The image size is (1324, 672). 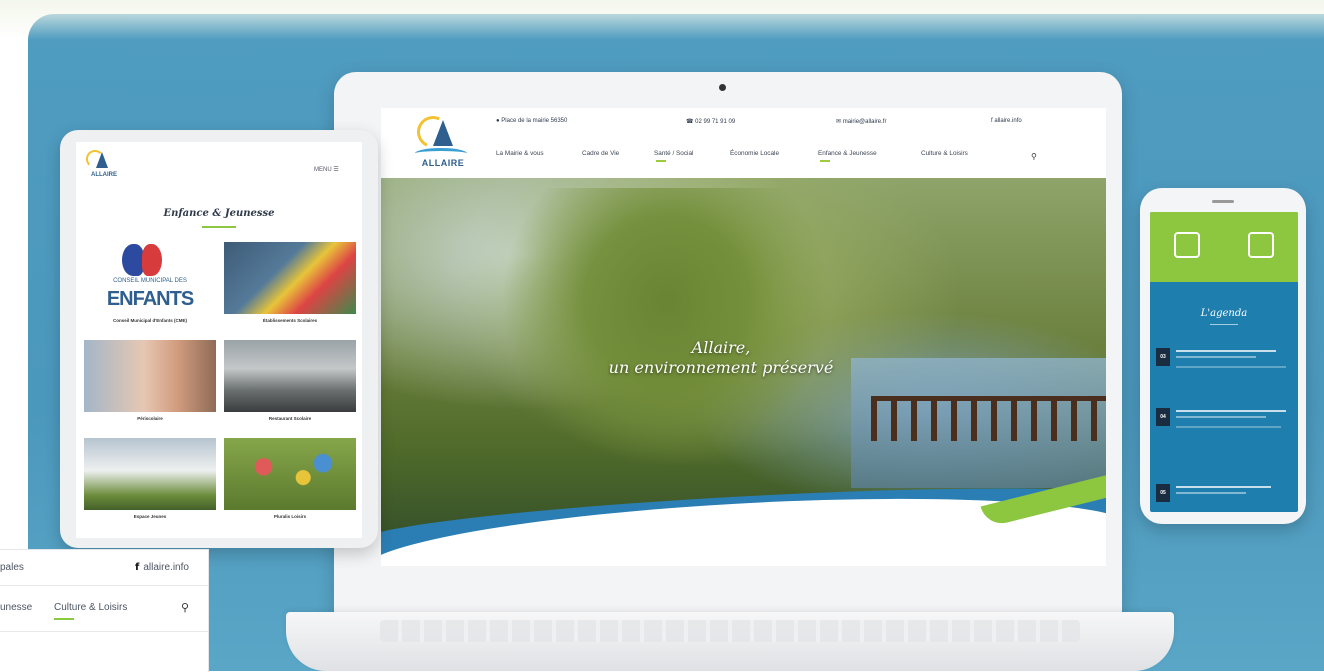 I want to click on laptop-camera, so click(x=722, y=87).